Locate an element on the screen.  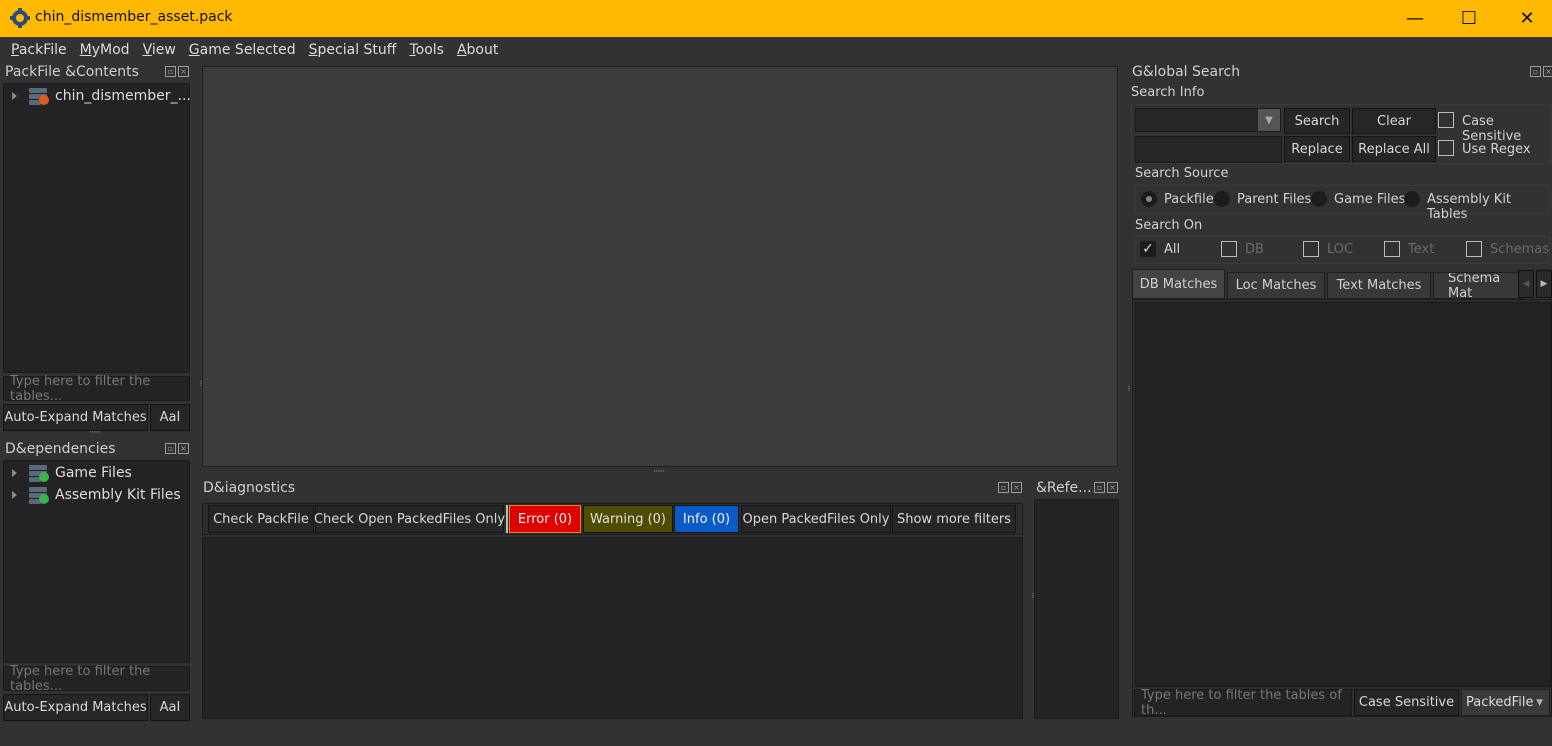
source-assembly-kit-radio is located at coordinates (1412, 199).